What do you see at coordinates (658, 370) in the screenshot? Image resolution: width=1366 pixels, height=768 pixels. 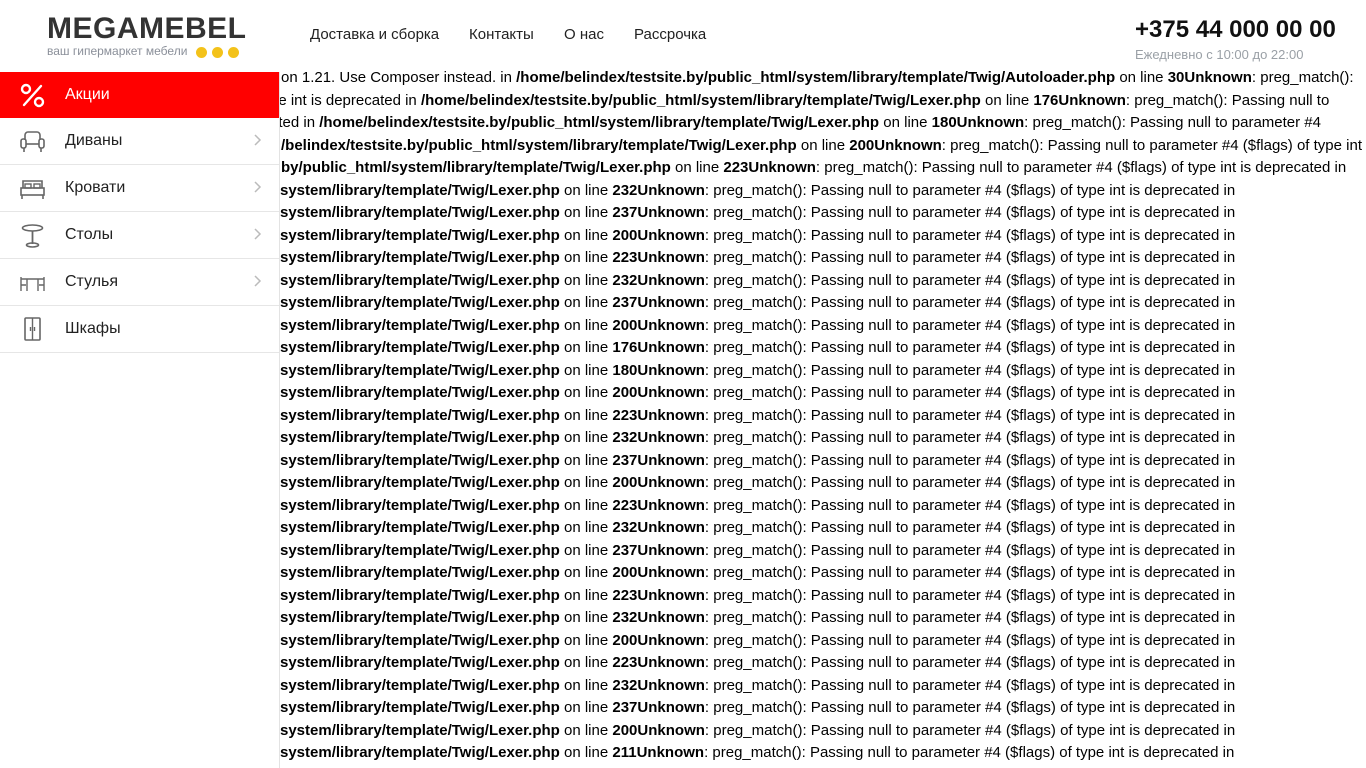 I see `error-line-number: 180Unknown` at bounding box center [658, 370].